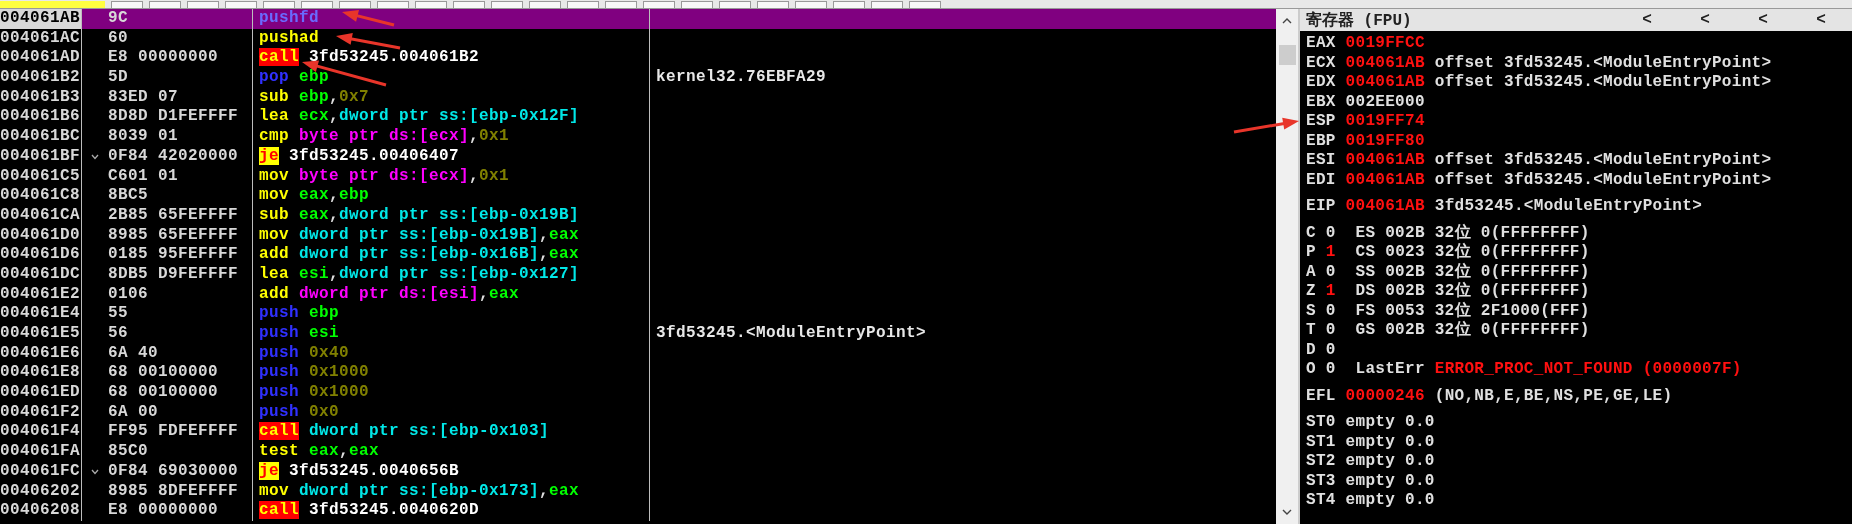 This screenshot has height=524, width=1852. Describe the element at coordinates (638, 176) in the screenshot. I see `code-row: 004061C5 C601 01 mov byte ptr ds:[ecx],0x1` at that location.